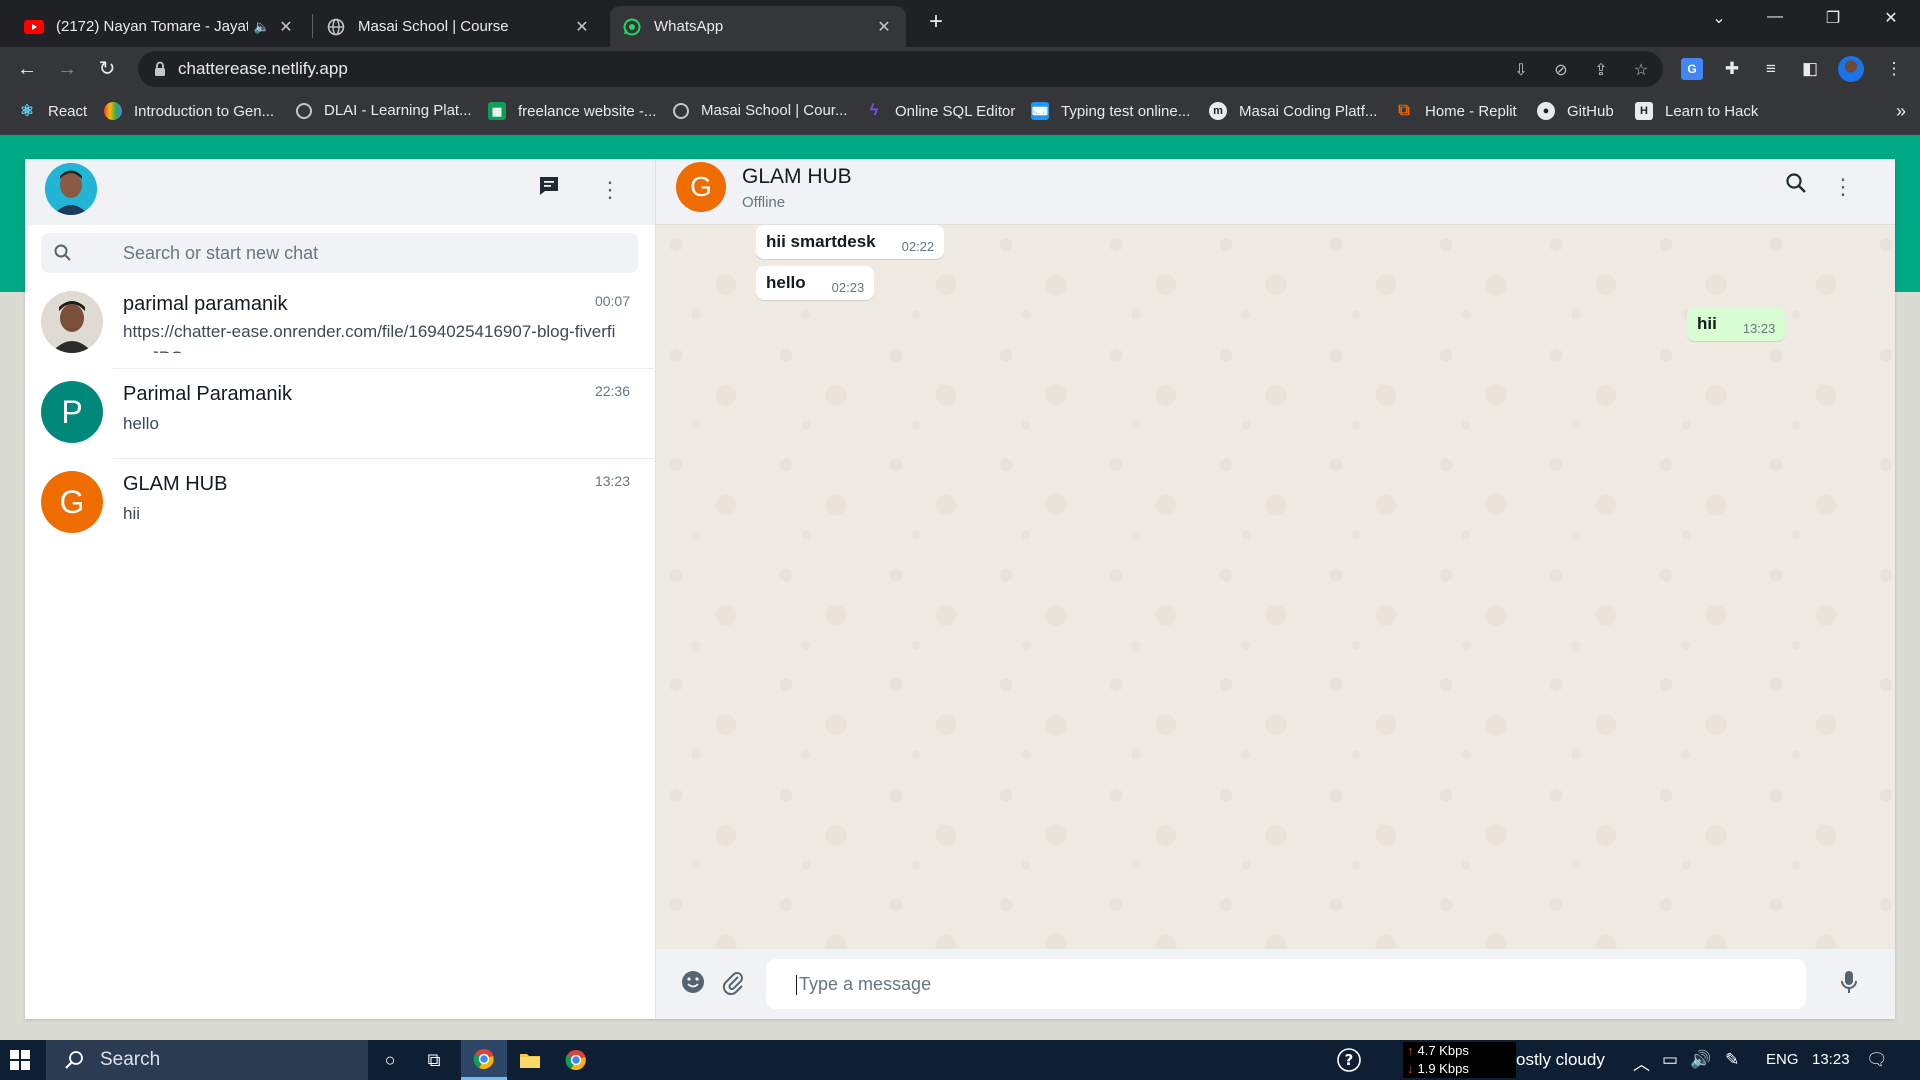 The height and width of the screenshot is (1080, 1920). Describe the element at coordinates (340, 192) in the screenshot. I see `sidebar-header: ⋮` at that location.